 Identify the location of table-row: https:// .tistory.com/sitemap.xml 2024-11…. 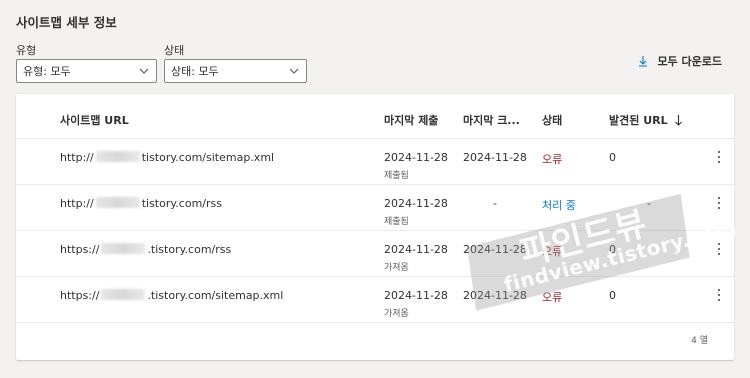
(375, 300).